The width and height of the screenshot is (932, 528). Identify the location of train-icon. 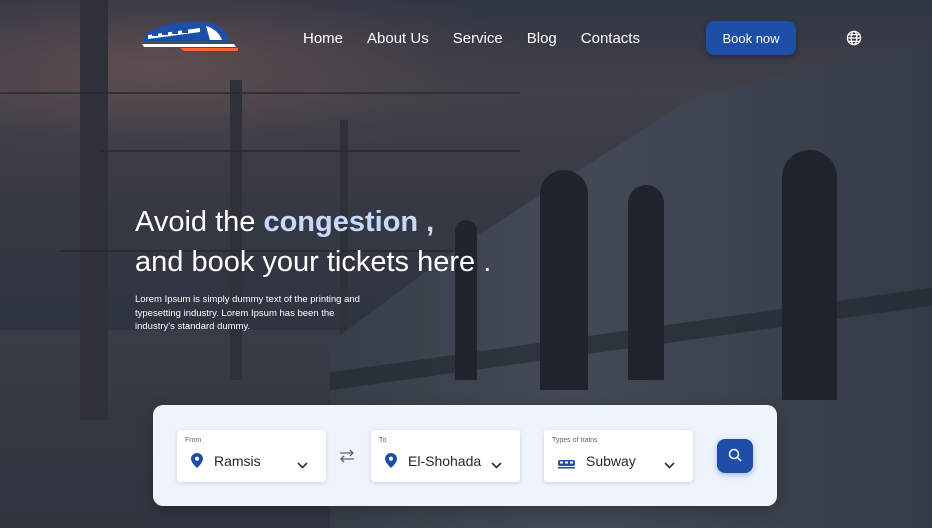
(567, 462).